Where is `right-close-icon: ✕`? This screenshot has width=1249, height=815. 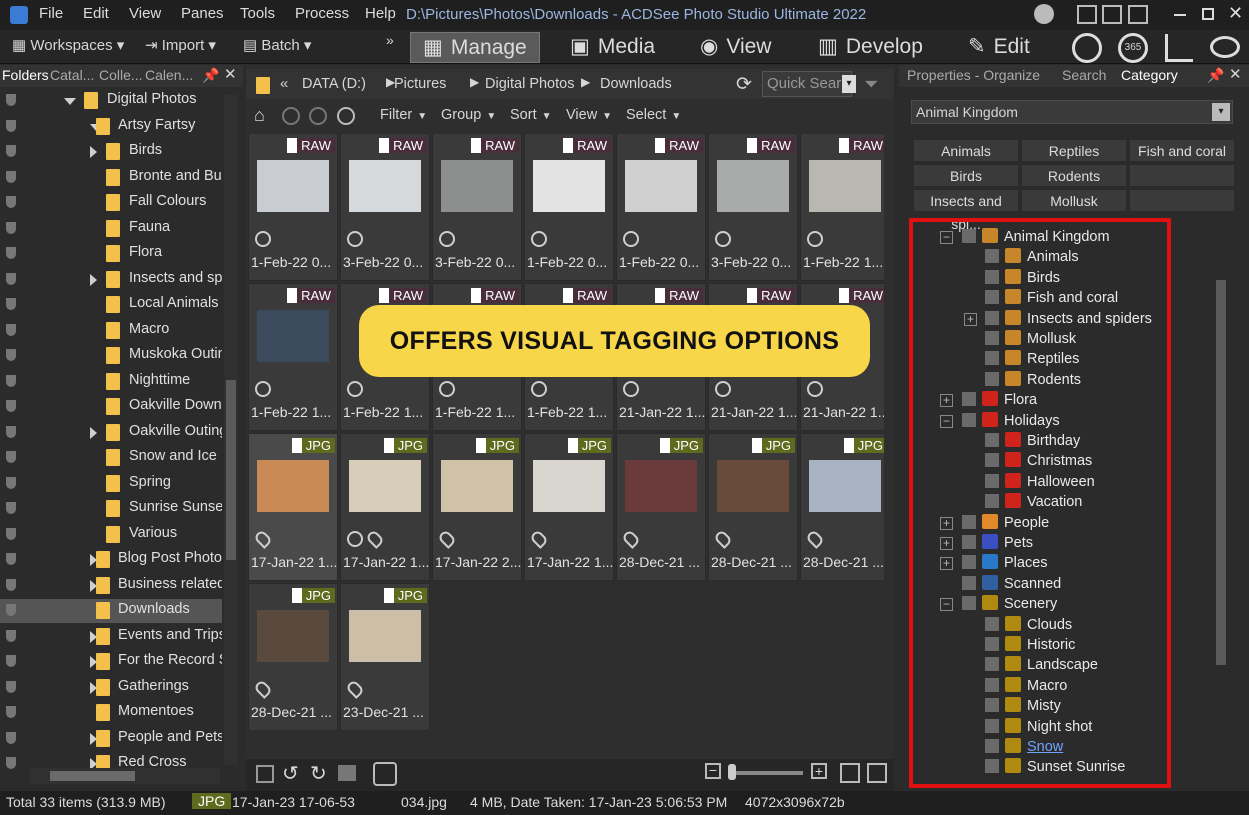
right-close-icon: ✕ is located at coordinates (1235, 74).